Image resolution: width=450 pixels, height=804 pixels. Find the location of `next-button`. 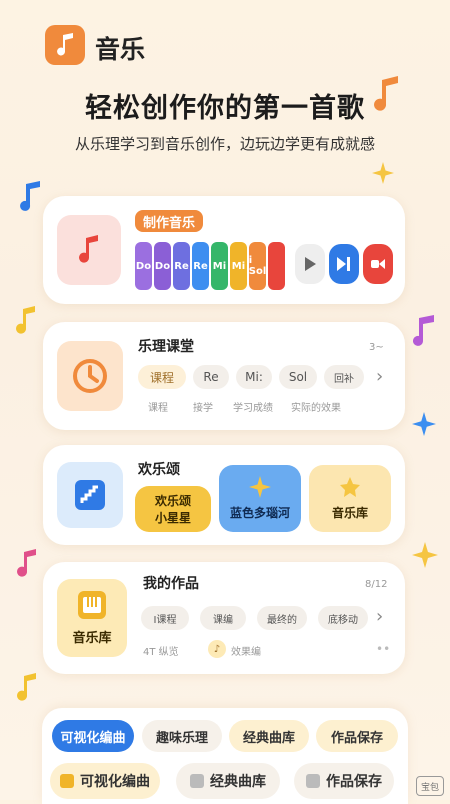

next-button is located at coordinates (344, 264).